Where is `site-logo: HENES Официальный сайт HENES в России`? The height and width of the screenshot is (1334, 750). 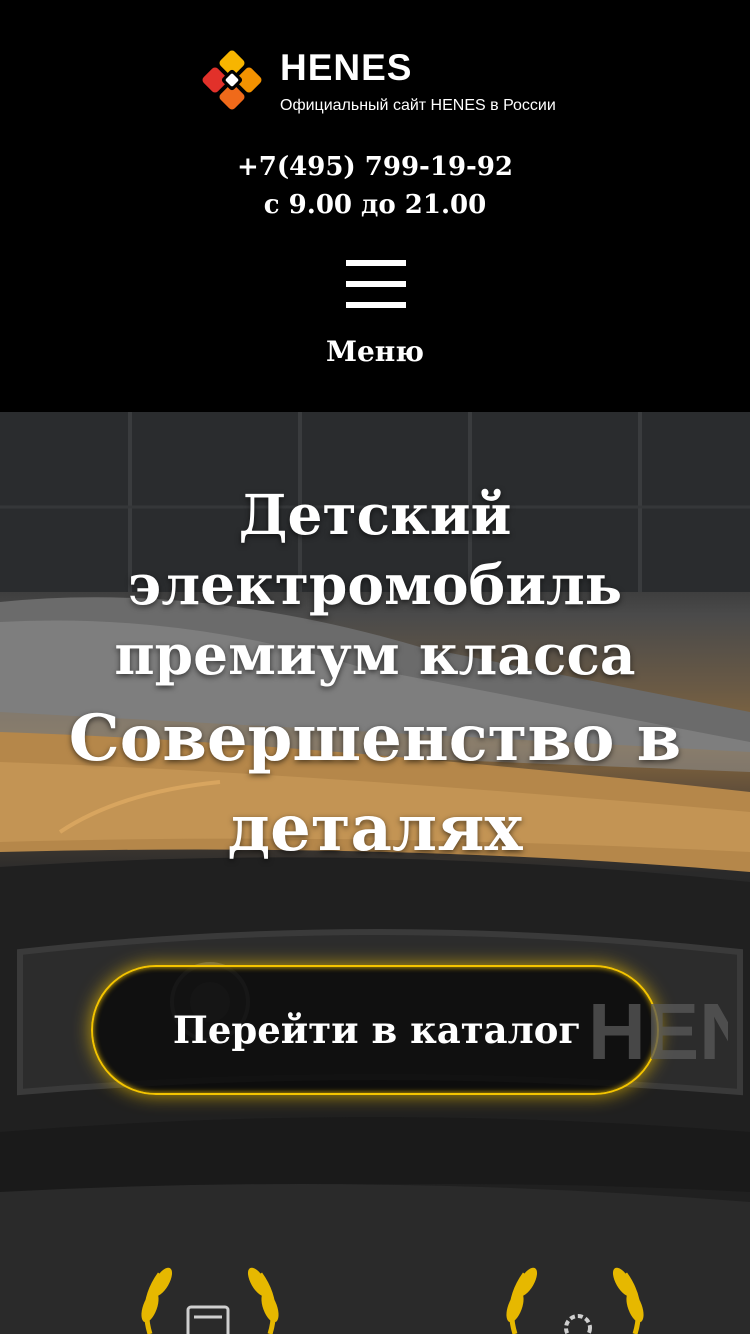
site-logo: HENES Официальный сайт HENES в России is located at coordinates (382, 81).